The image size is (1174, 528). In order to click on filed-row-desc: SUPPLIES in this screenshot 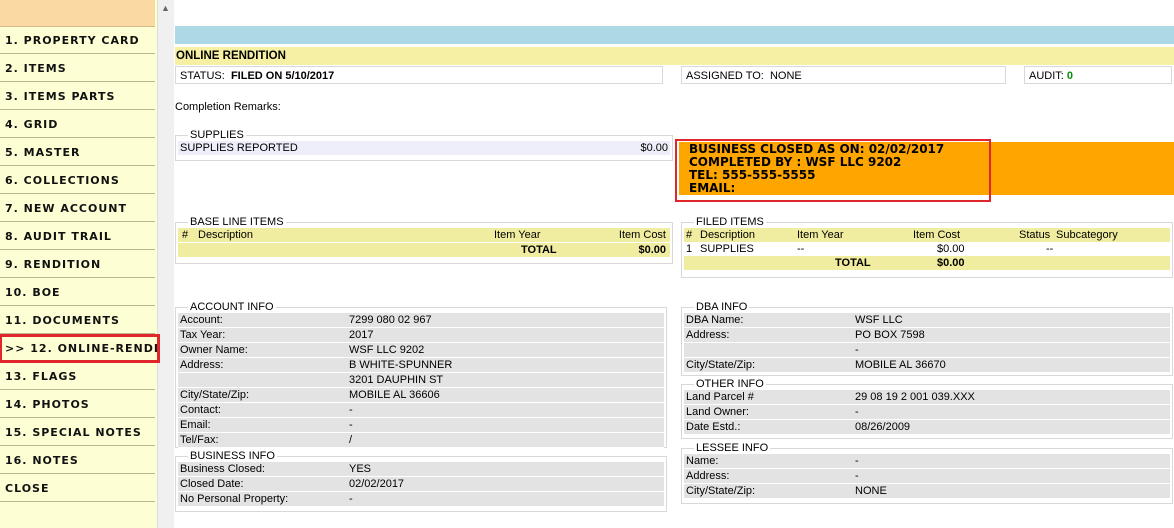, I will do `click(727, 249)`.